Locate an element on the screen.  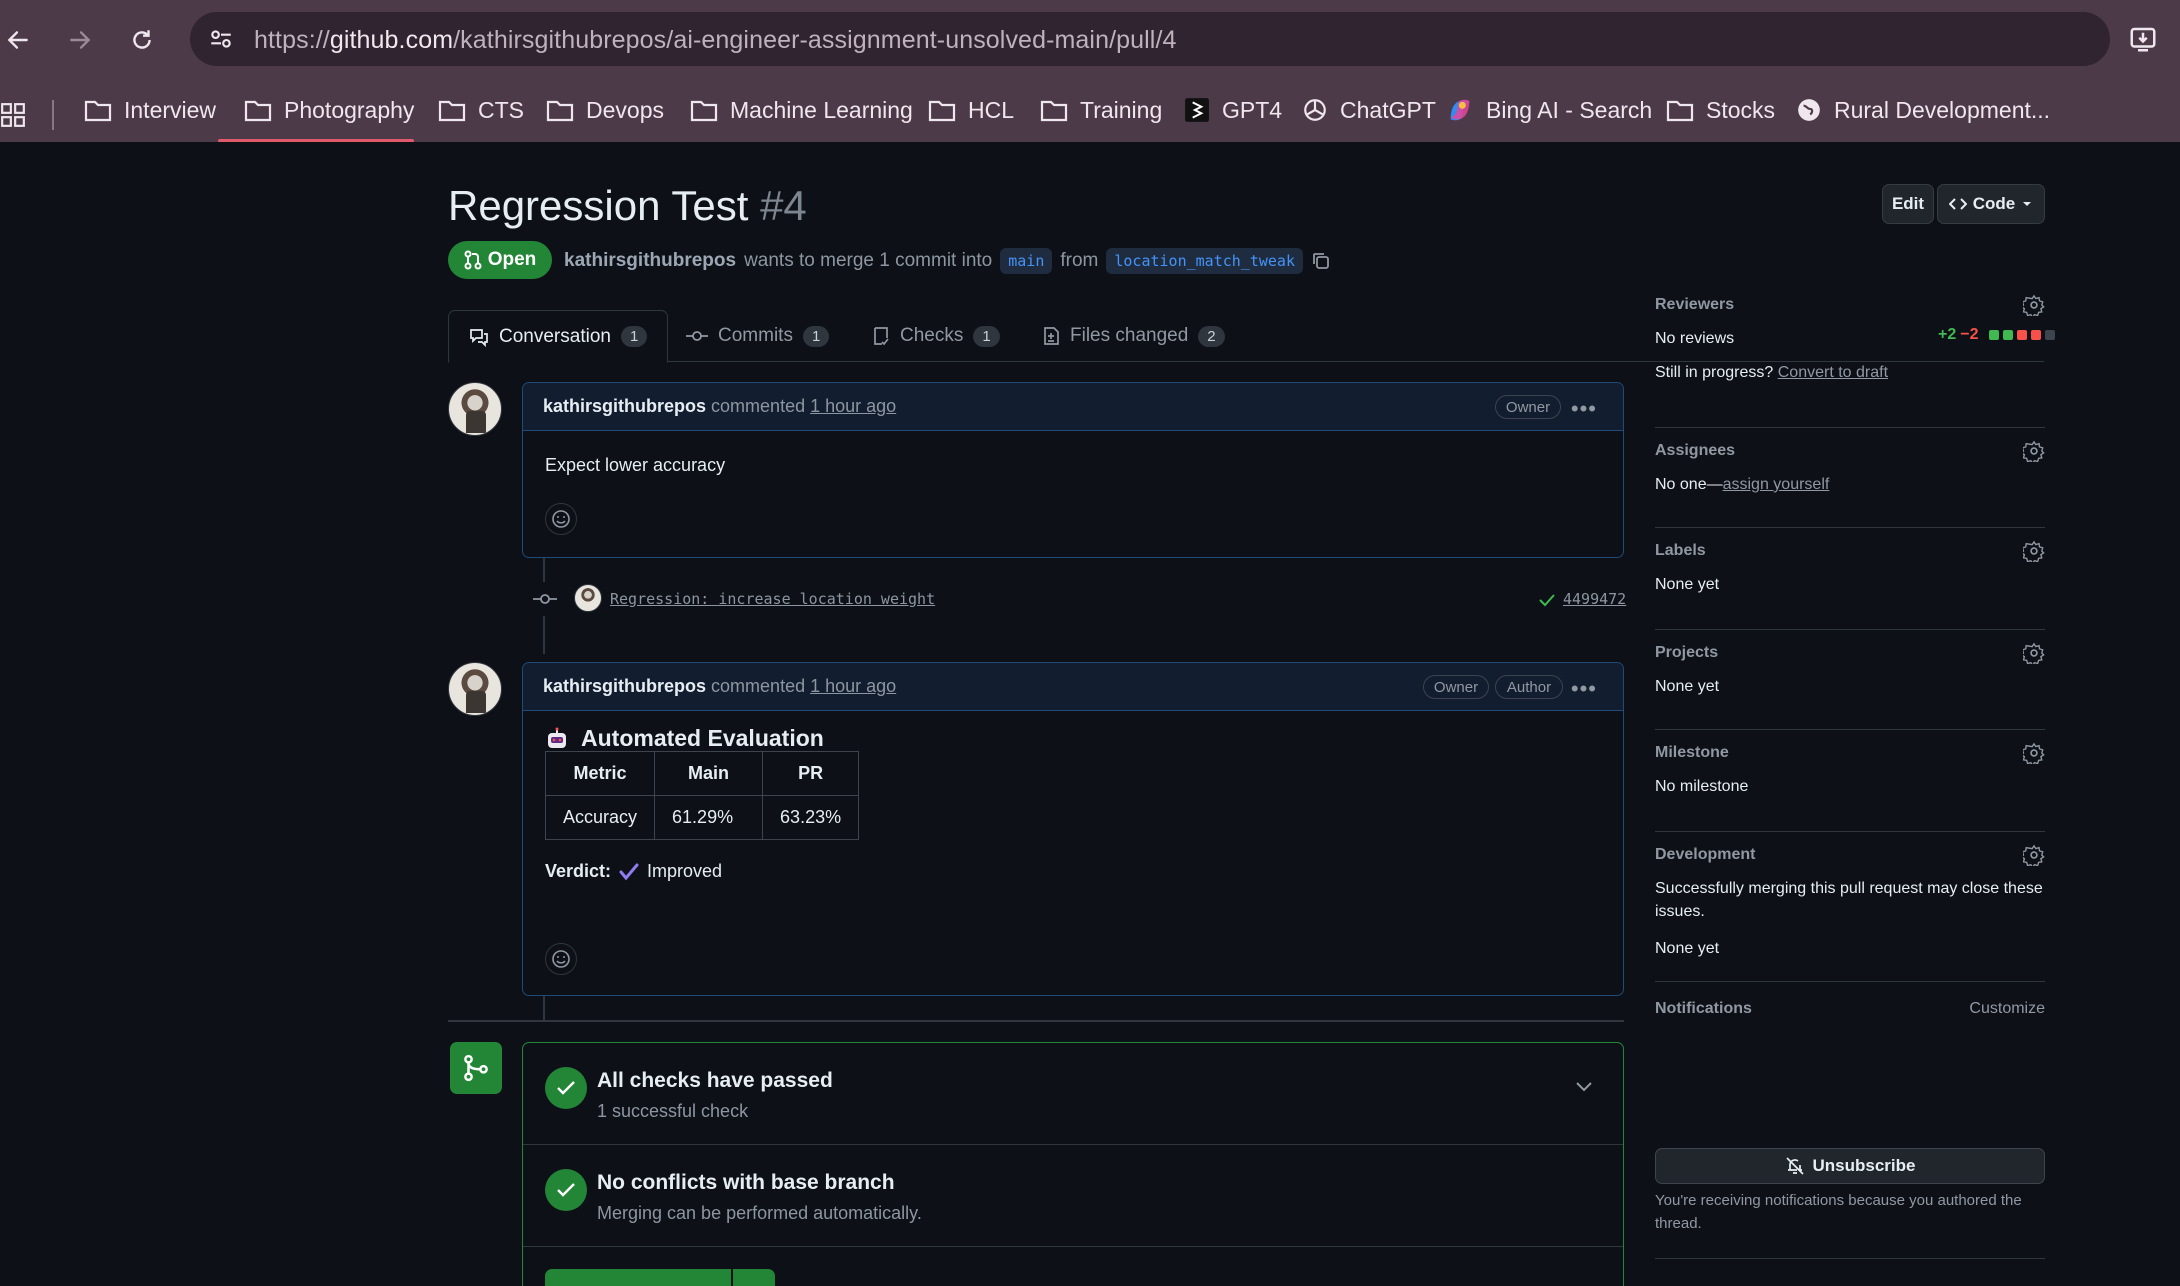
merge-status-icon is located at coordinates (476, 1068).